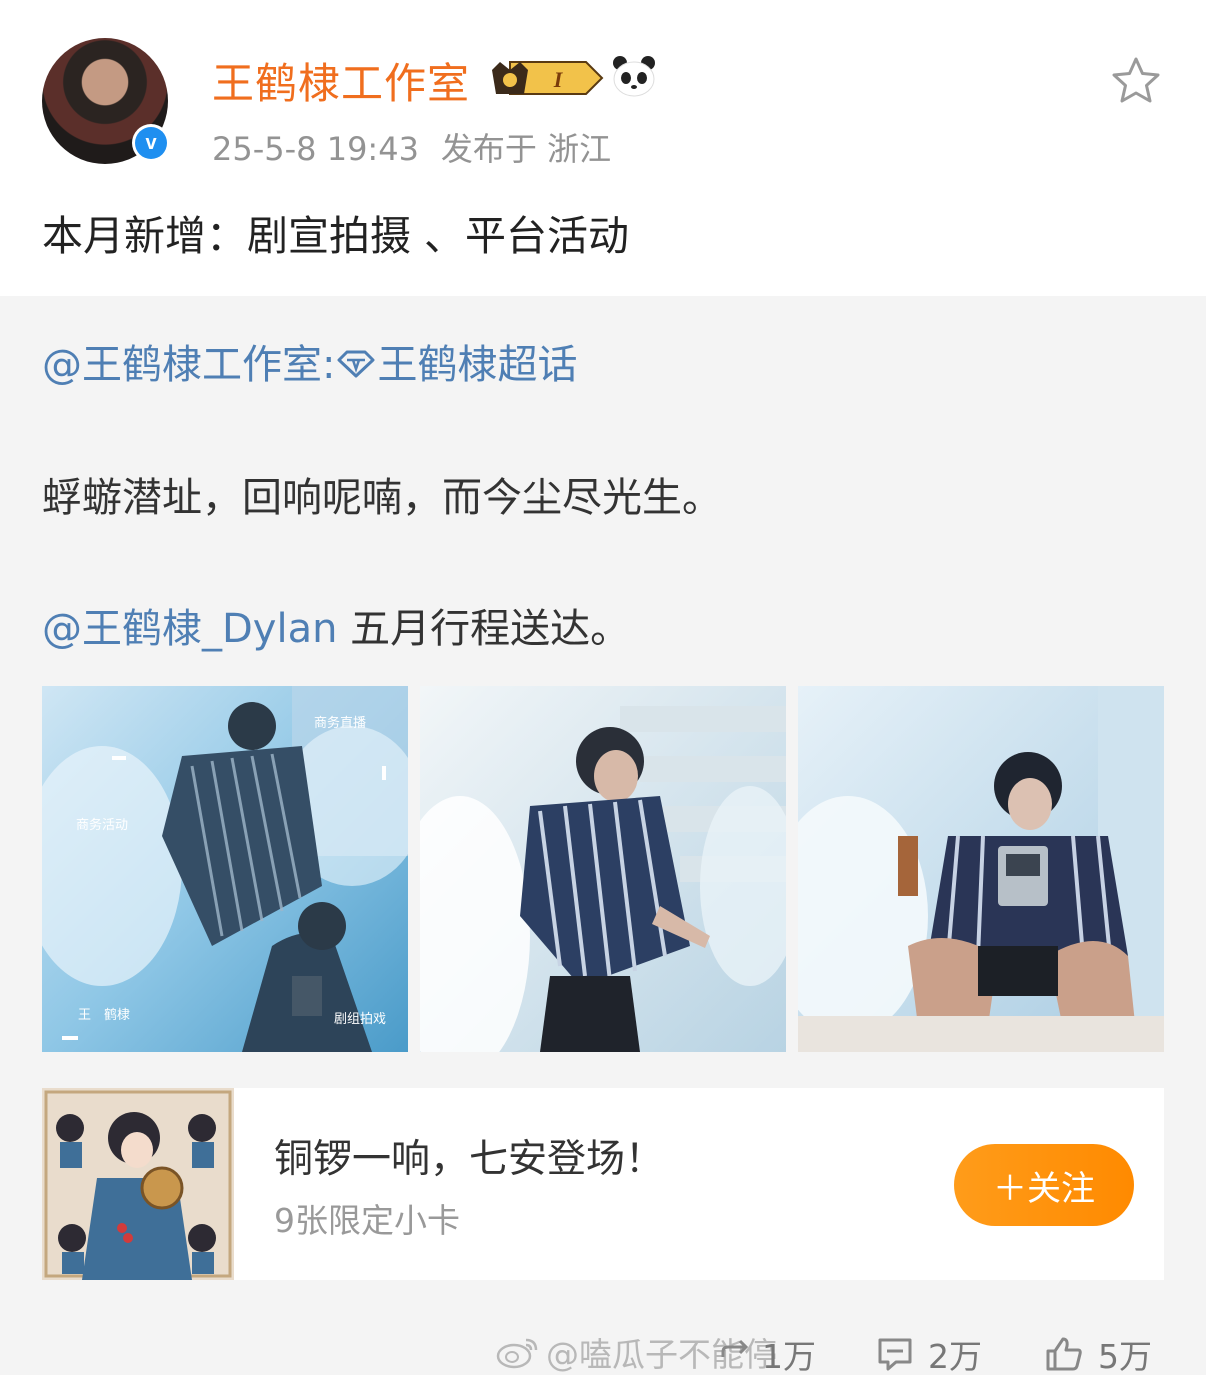  What do you see at coordinates (526, 149) in the screenshot?
I see `post-location: 发布于 浙江` at bounding box center [526, 149].